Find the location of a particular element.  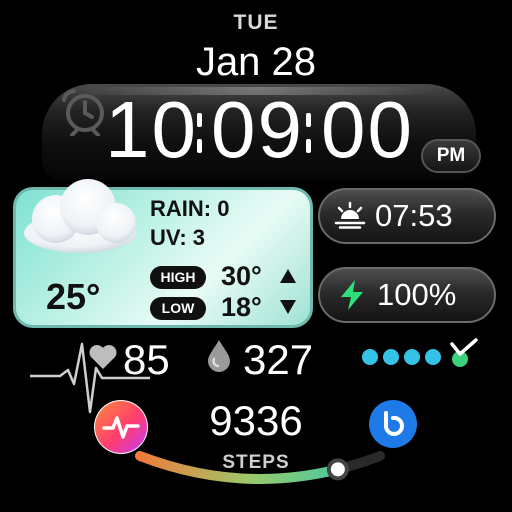

low-badge: LOW is located at coordinates (178, 308).